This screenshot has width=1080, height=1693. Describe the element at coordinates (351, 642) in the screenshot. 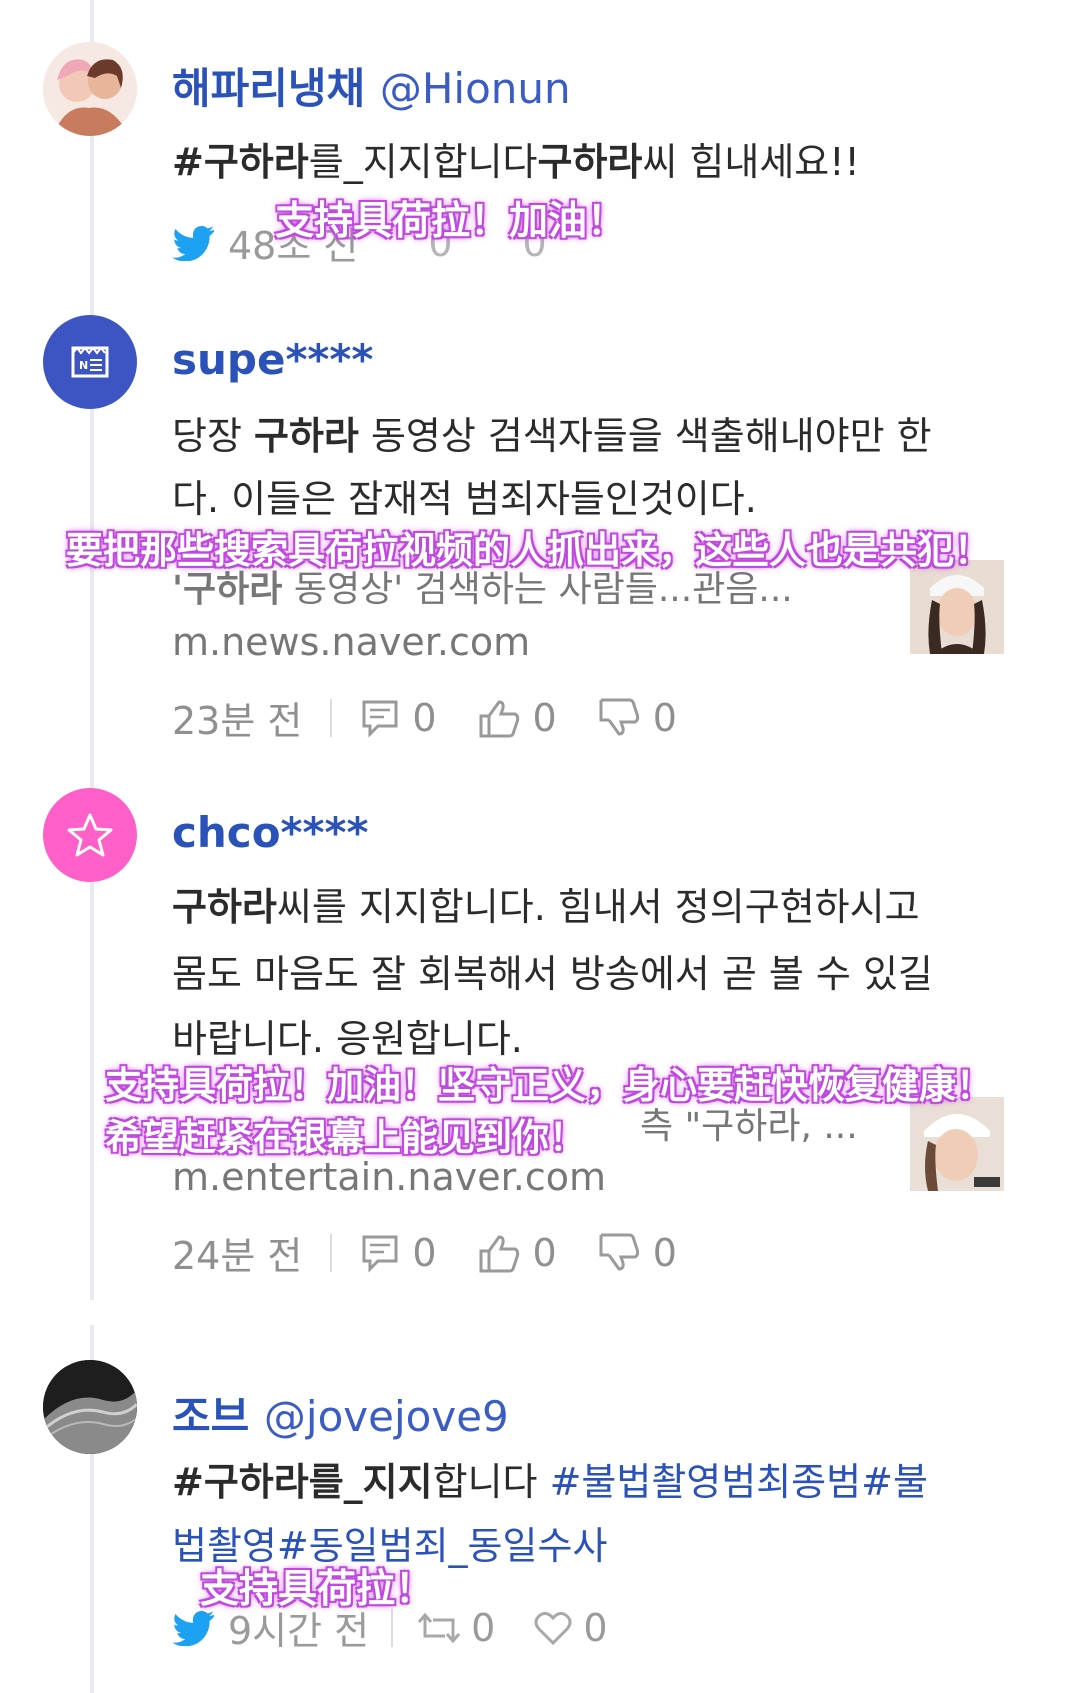

I see `link-domain: m.news.naver.com` at that location.